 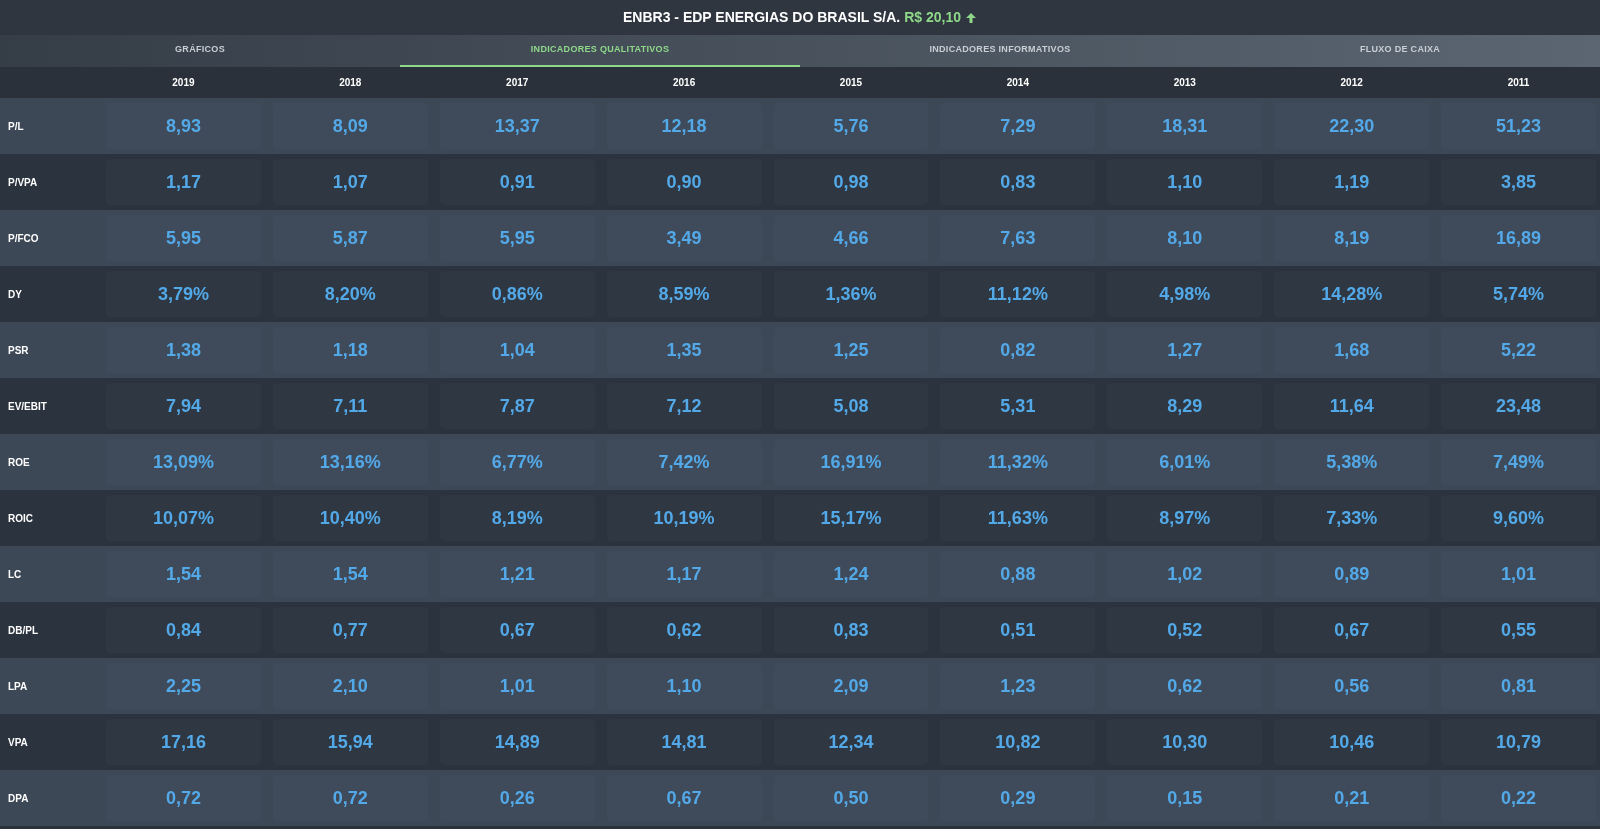 What do you see at coordinates (350, 742) in the screenshot?
I see `value-cell: 15,94` at bounding box center [350, 742].